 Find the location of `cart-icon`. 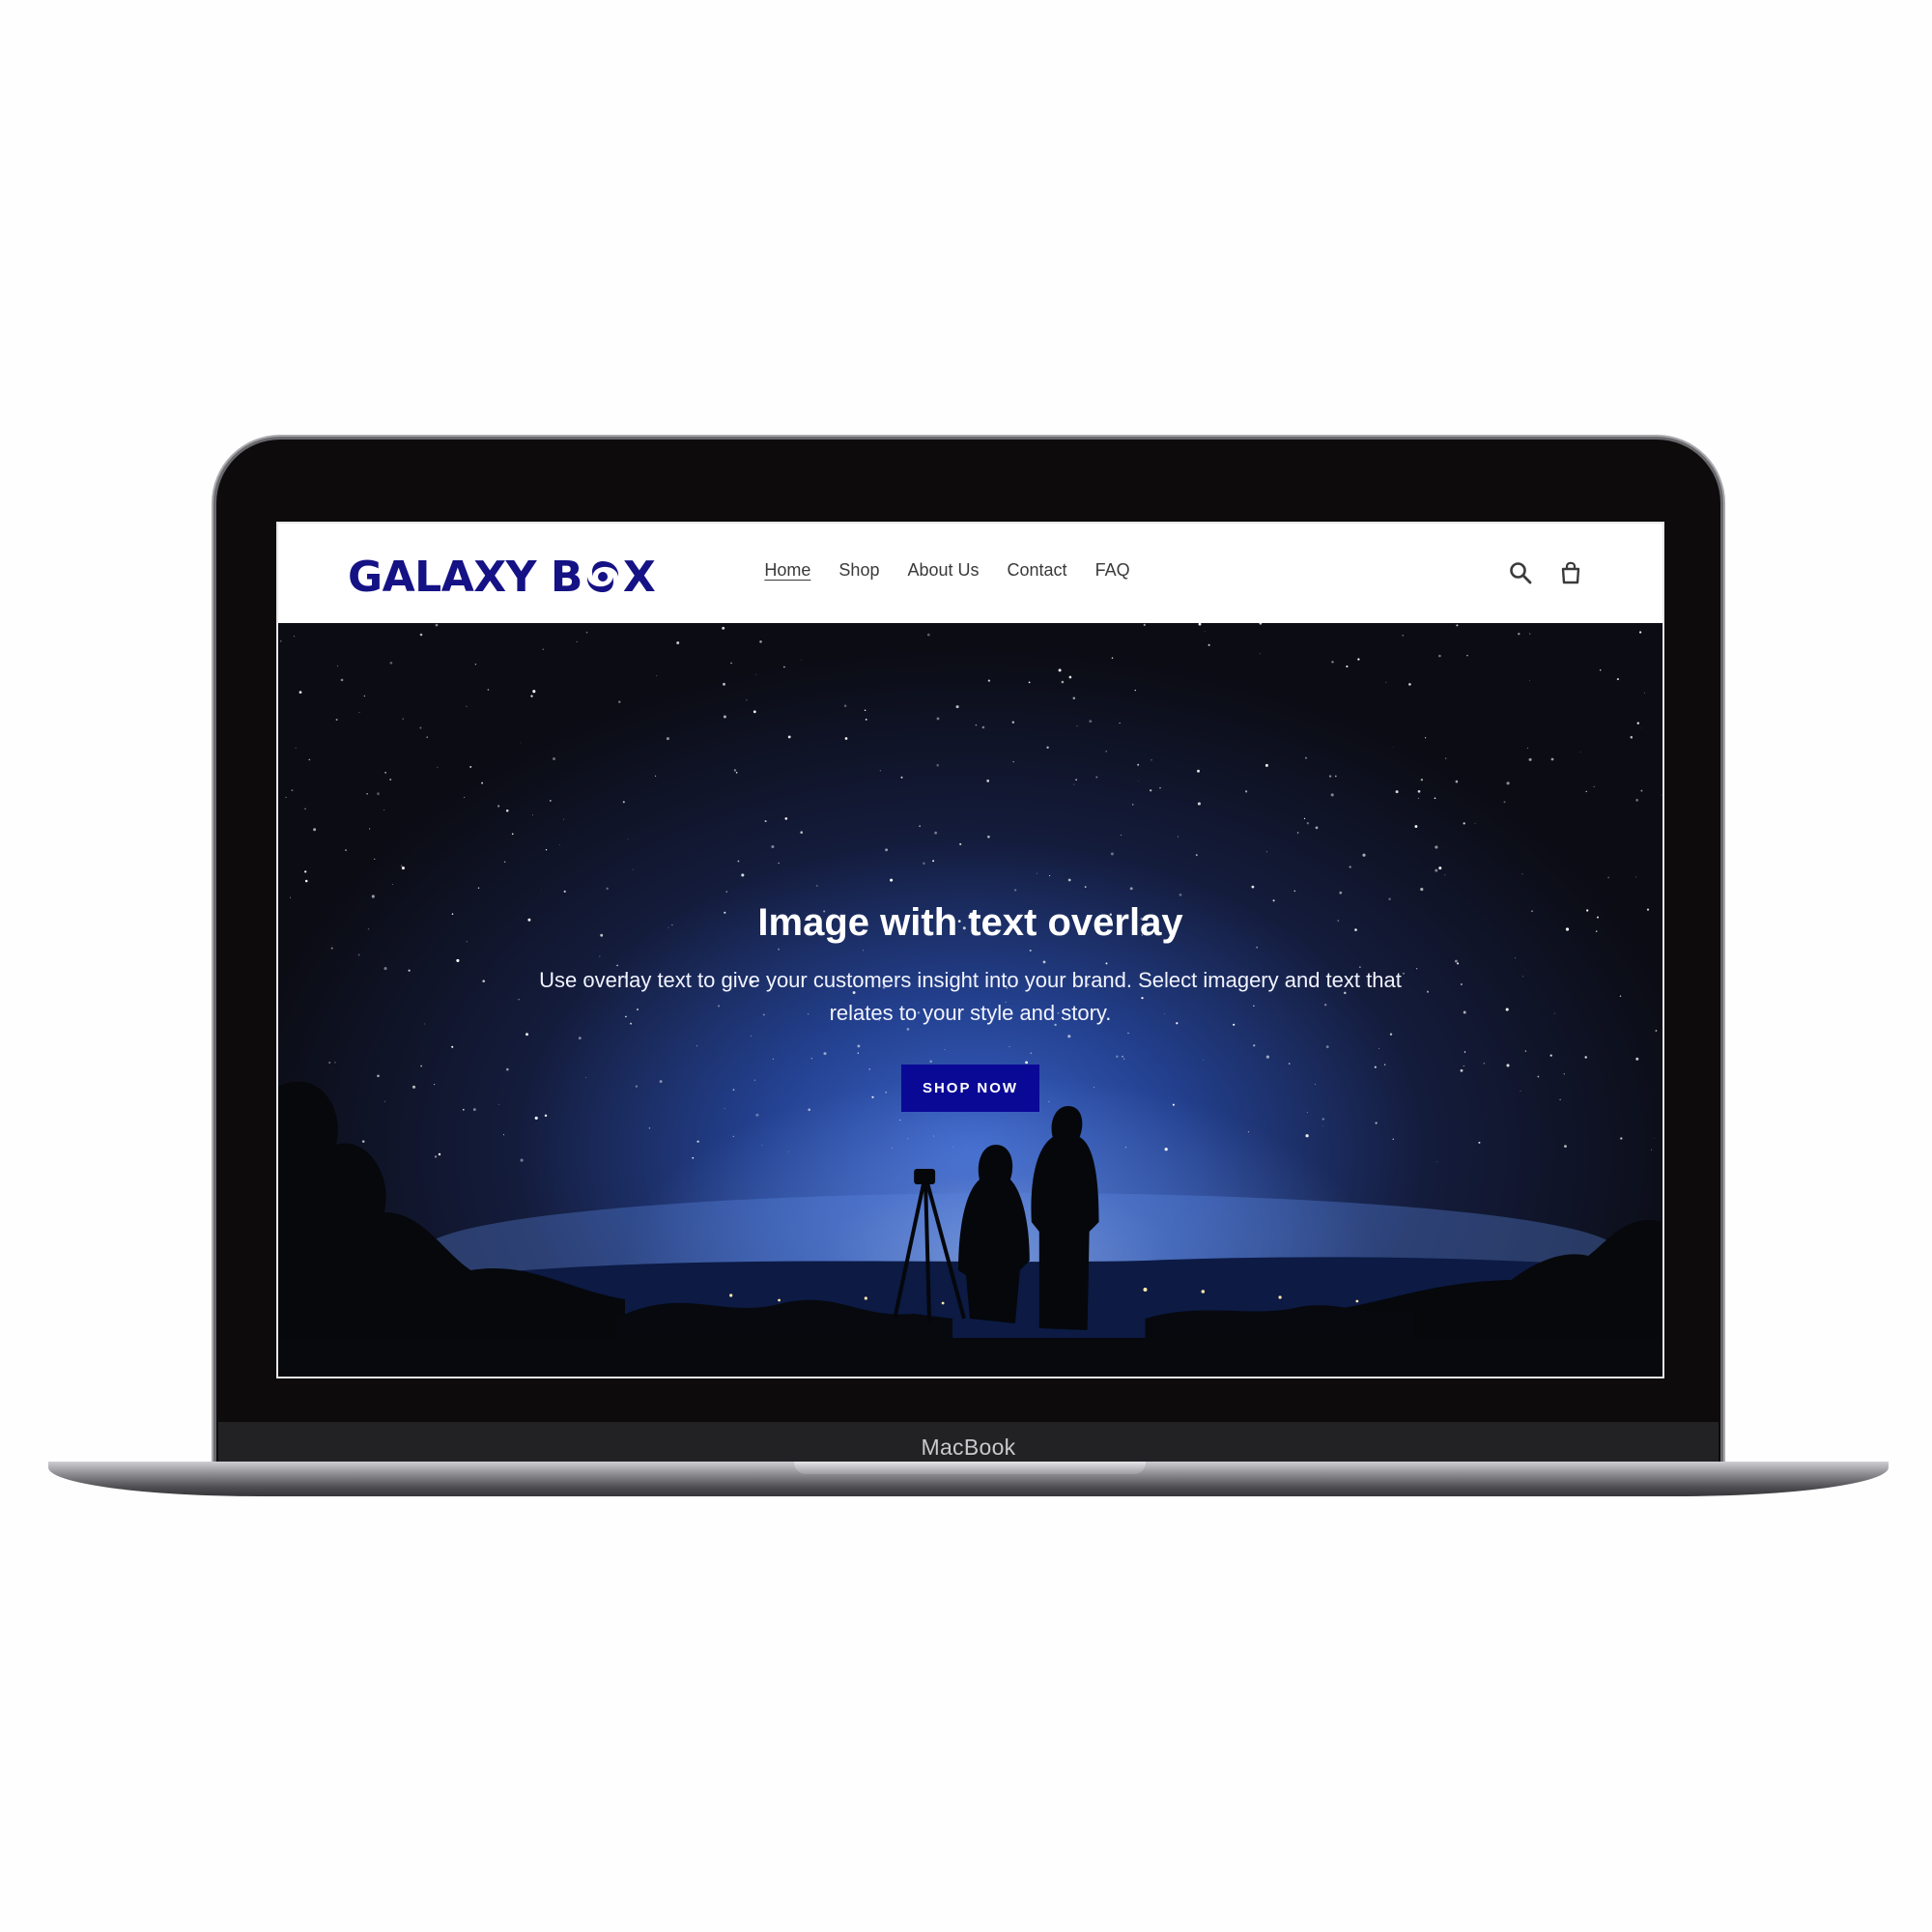

cart-icon is located at coordinates (1570, 572).